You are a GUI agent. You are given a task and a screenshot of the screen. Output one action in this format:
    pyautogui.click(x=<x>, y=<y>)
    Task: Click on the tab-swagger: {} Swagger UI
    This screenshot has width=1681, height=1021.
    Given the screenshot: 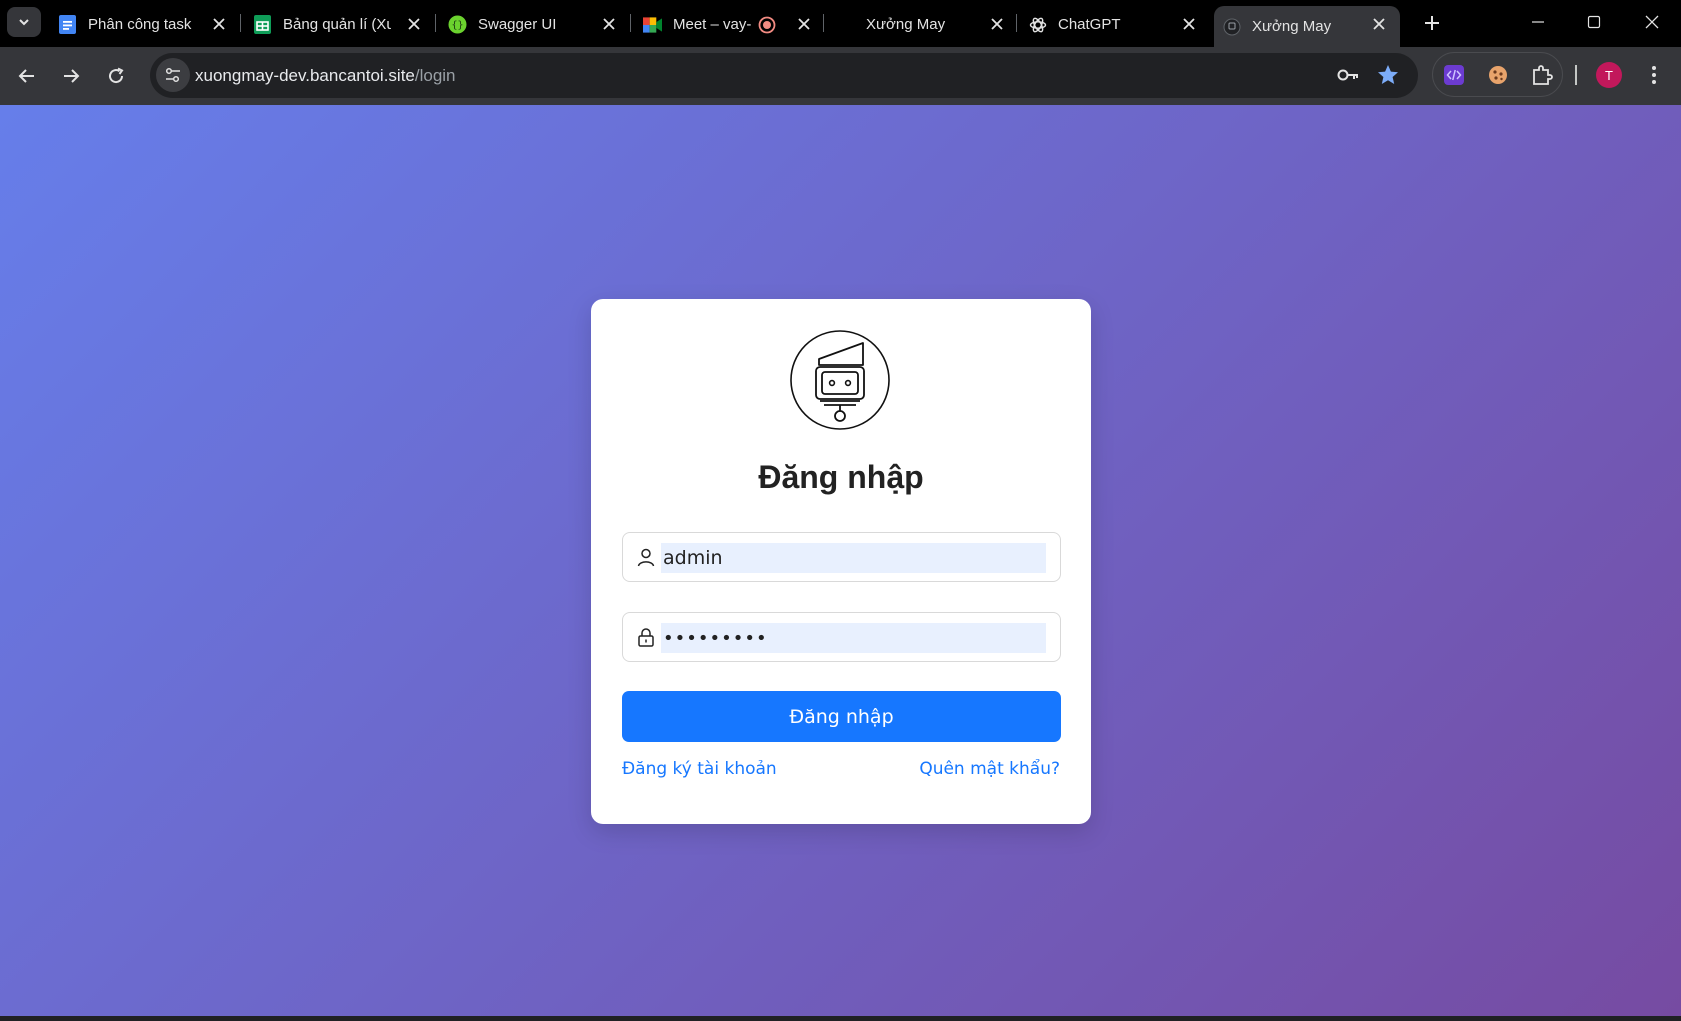 What is the action you would take?
    pyautogui.click(x=535, y=24)
    